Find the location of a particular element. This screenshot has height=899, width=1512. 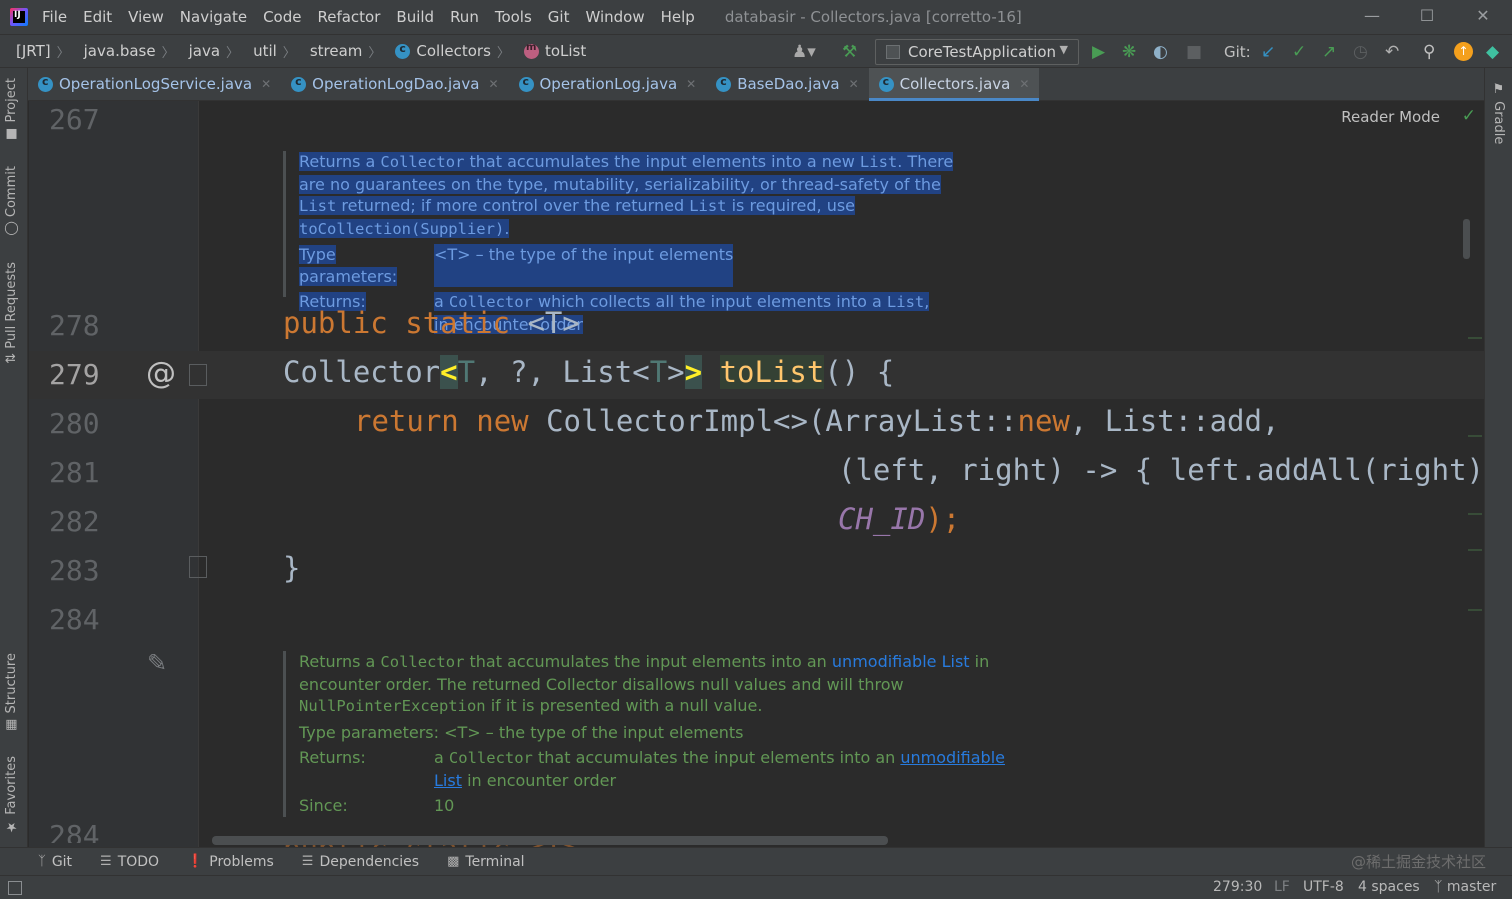

menu-navigate: Navigate is located at coordinates (213, 17).